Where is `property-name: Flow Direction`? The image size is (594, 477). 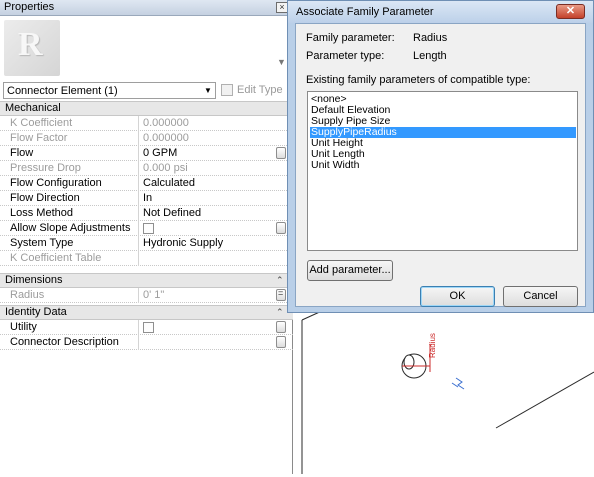
property-name: Flow Direction is located at coordinates (45, 198).